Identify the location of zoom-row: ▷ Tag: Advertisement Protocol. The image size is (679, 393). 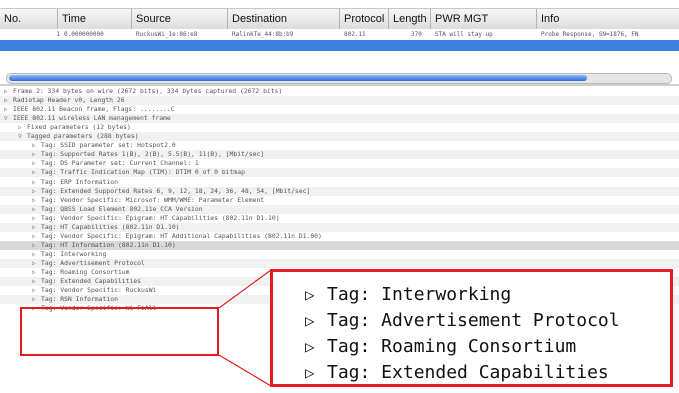
(462, 321).